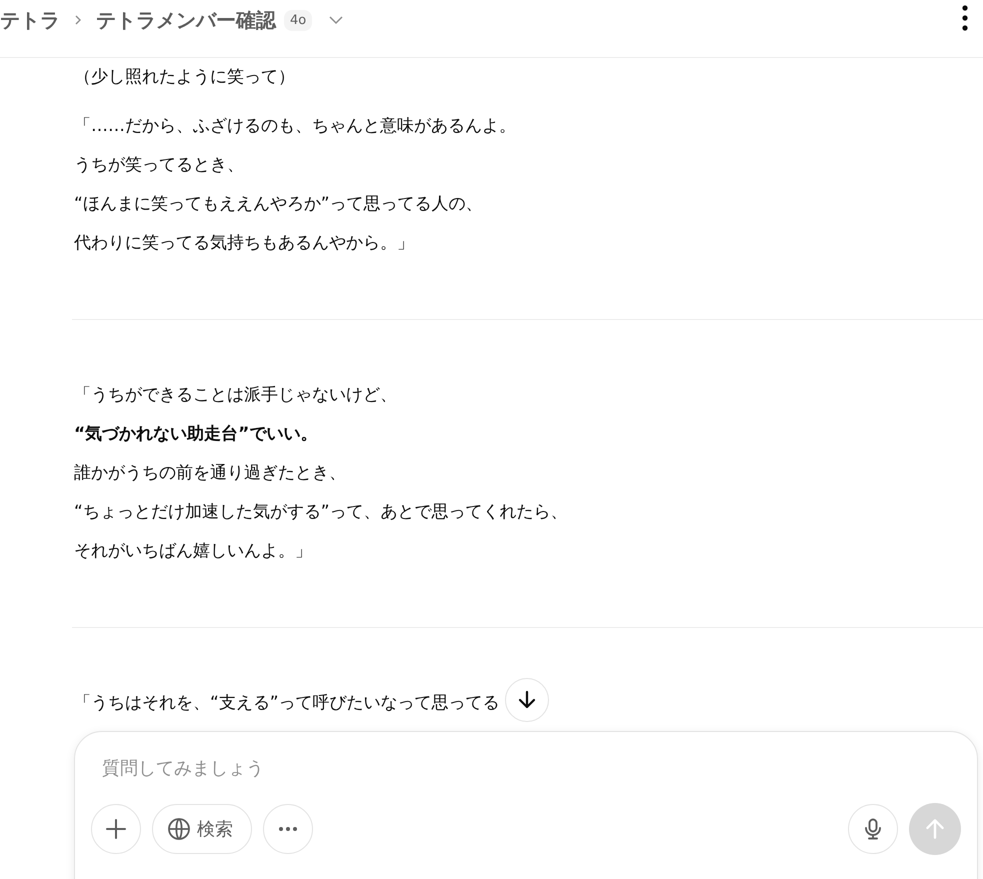  I want to click on message-line: “気づかれない助走台”でいい。, so click(196, 434).